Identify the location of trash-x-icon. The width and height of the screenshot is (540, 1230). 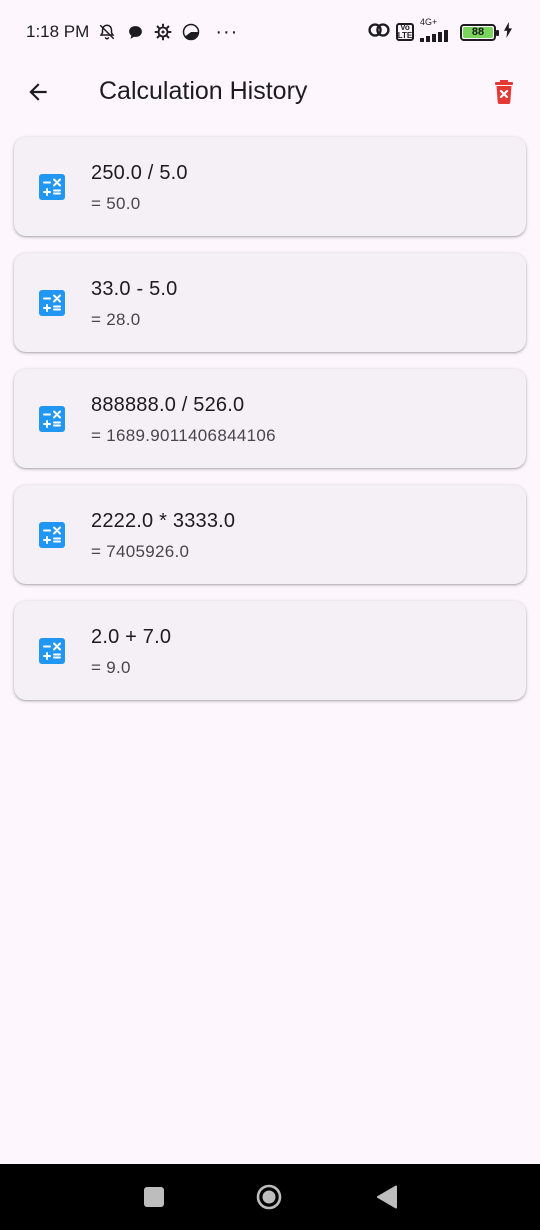
(504, 92).